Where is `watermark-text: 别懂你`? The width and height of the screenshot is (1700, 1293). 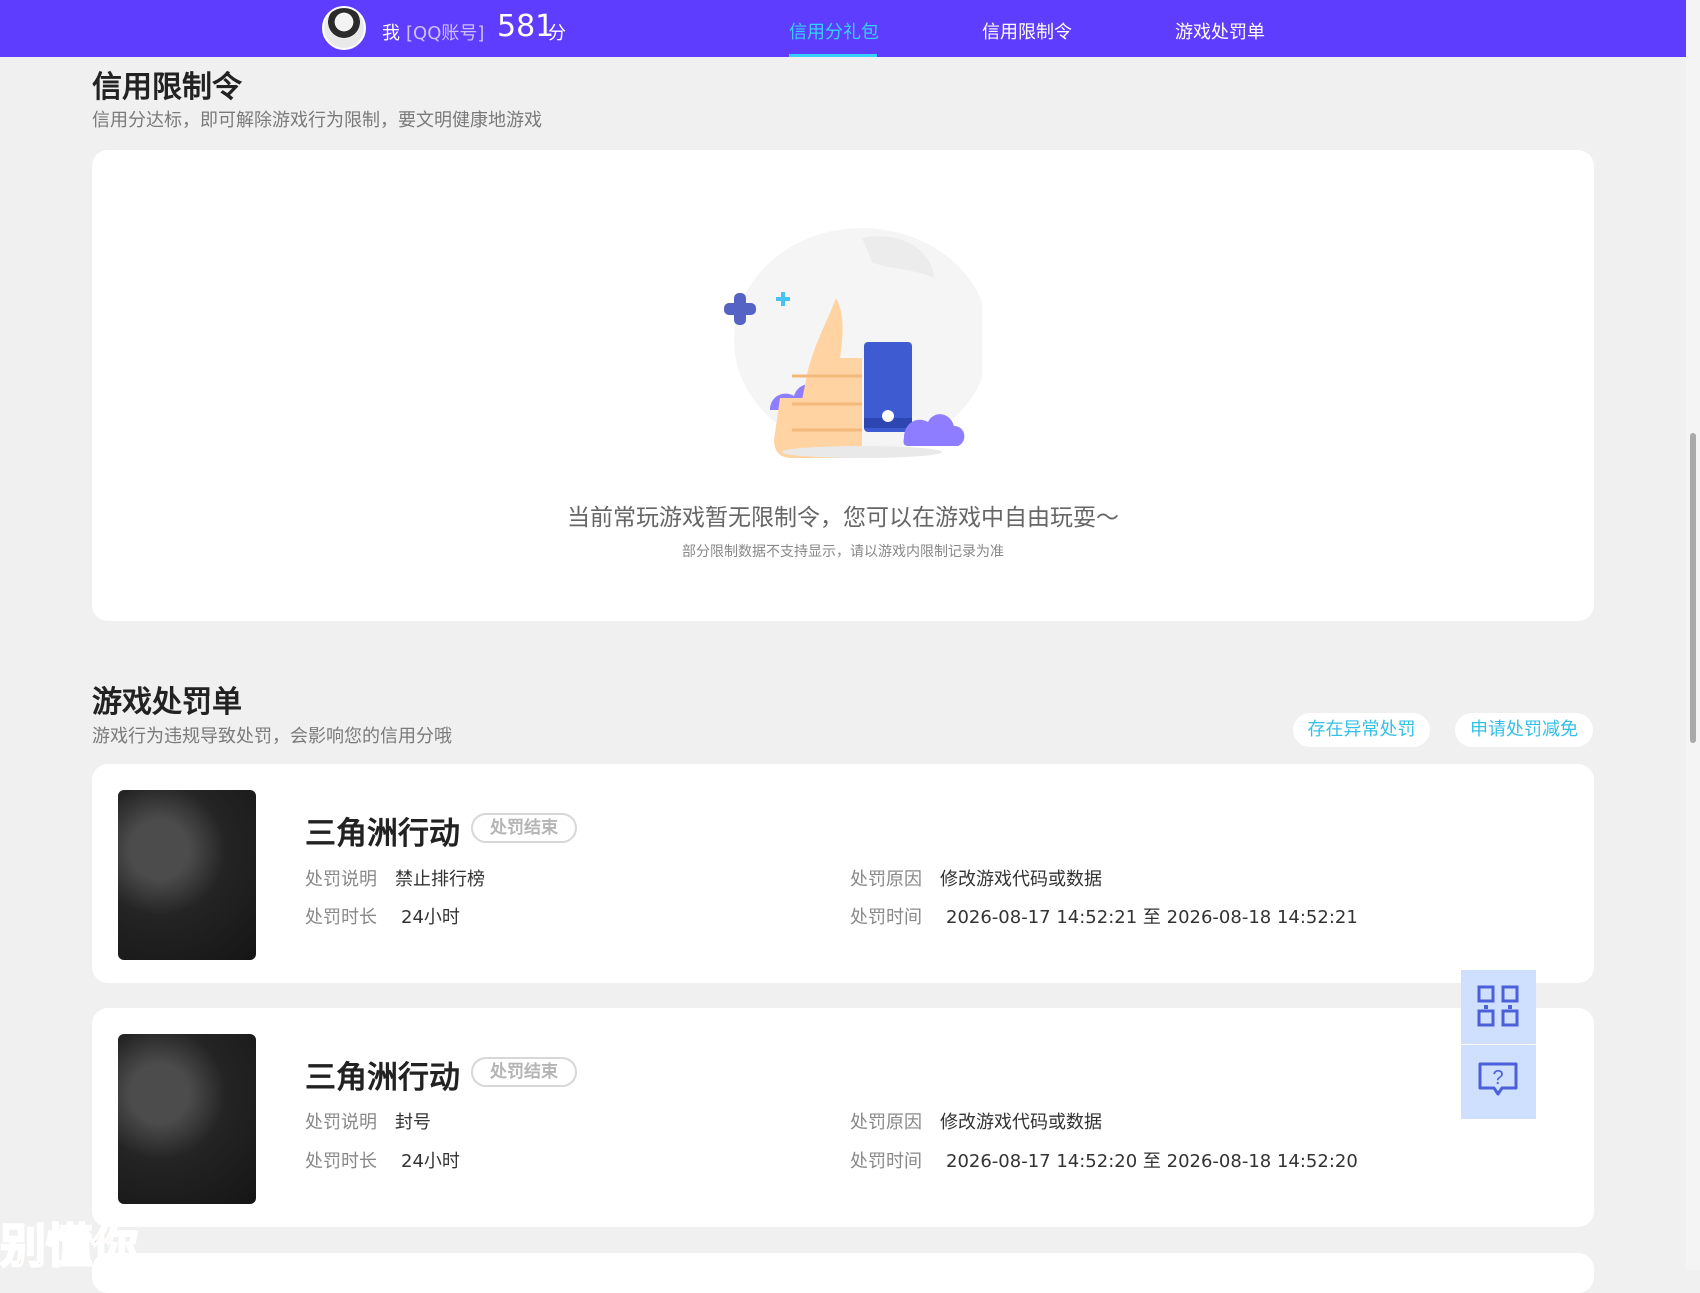 watermark-text: 别懂你 is located at coordinates (69, 1246).